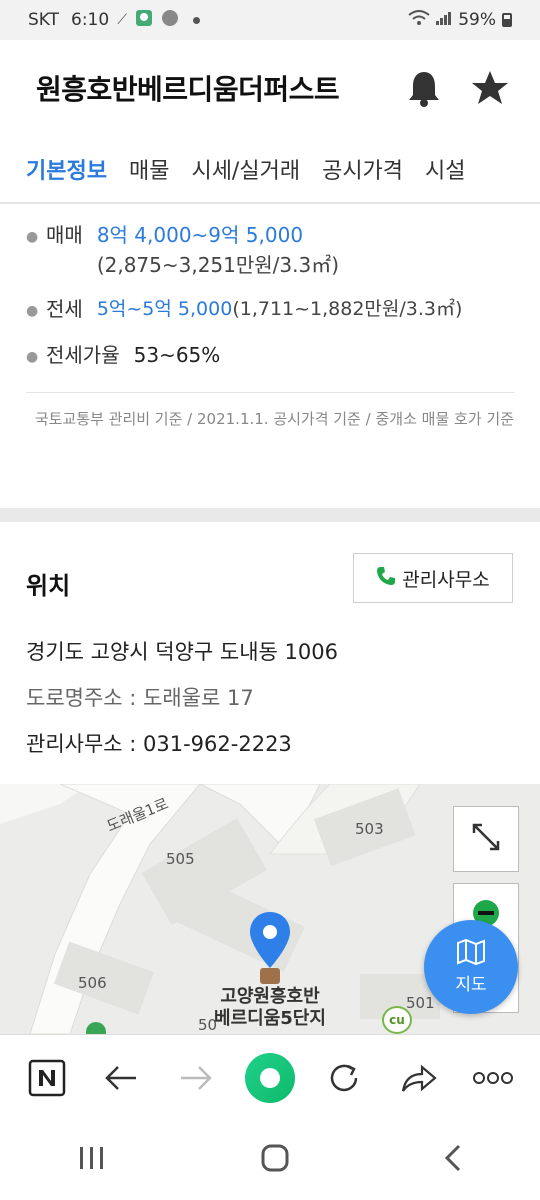  I want to click on home-button, so click(275, 1160).